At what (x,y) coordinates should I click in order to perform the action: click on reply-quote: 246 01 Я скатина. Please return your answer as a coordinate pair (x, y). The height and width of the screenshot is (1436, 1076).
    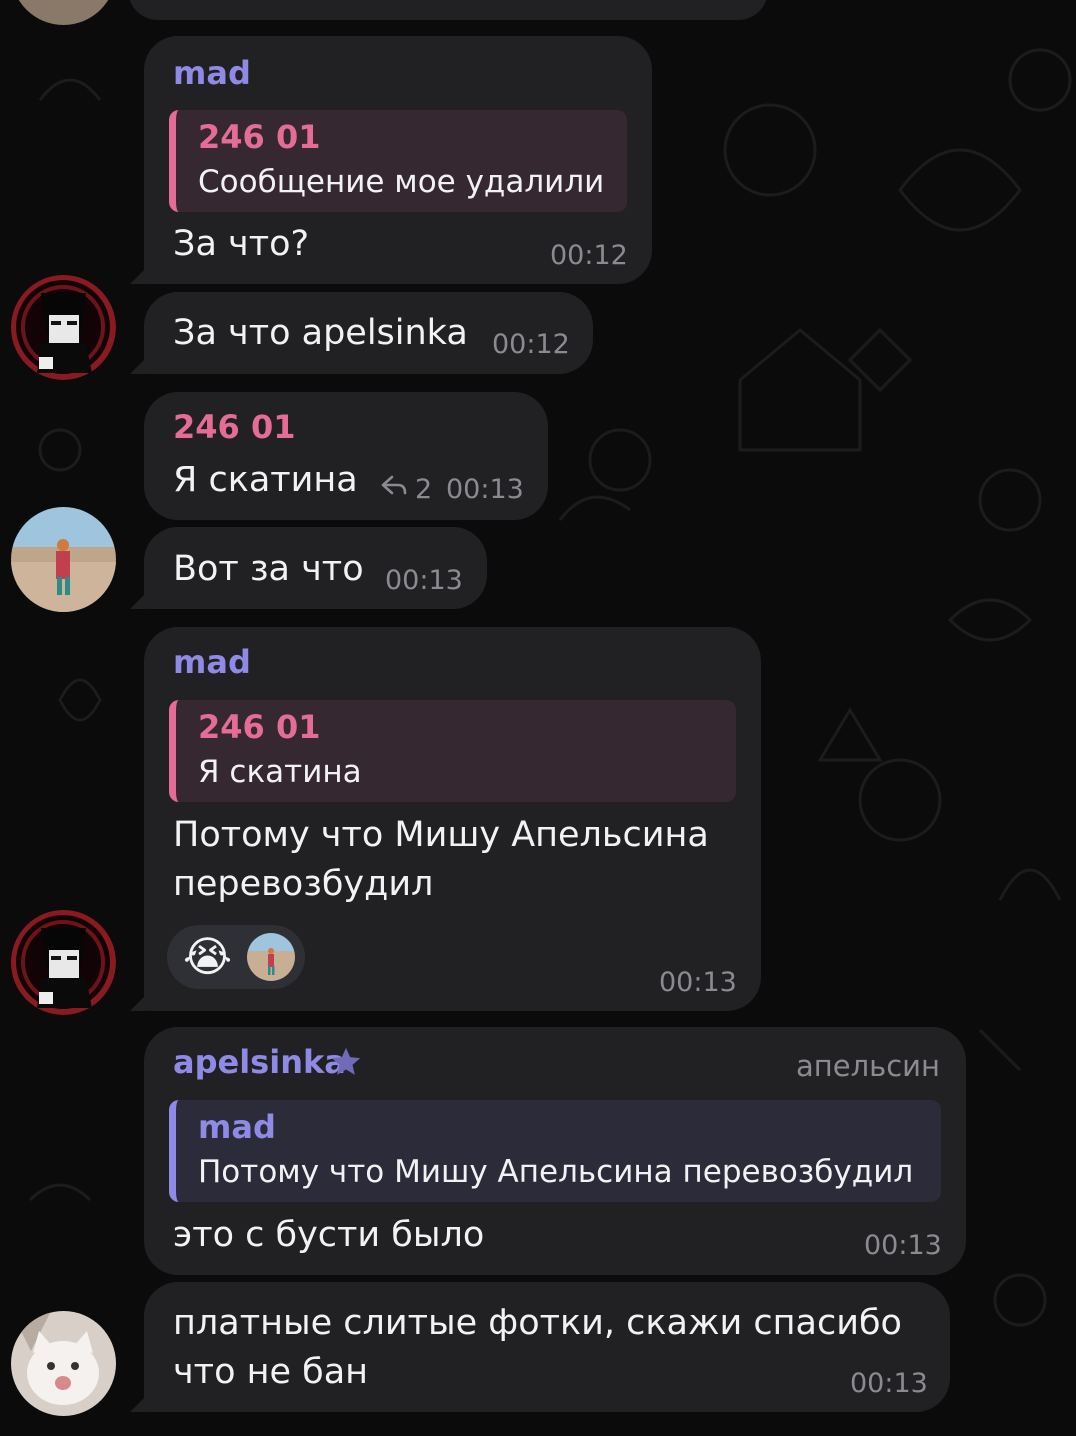
    Looking at the image, I should click on (452, 751).